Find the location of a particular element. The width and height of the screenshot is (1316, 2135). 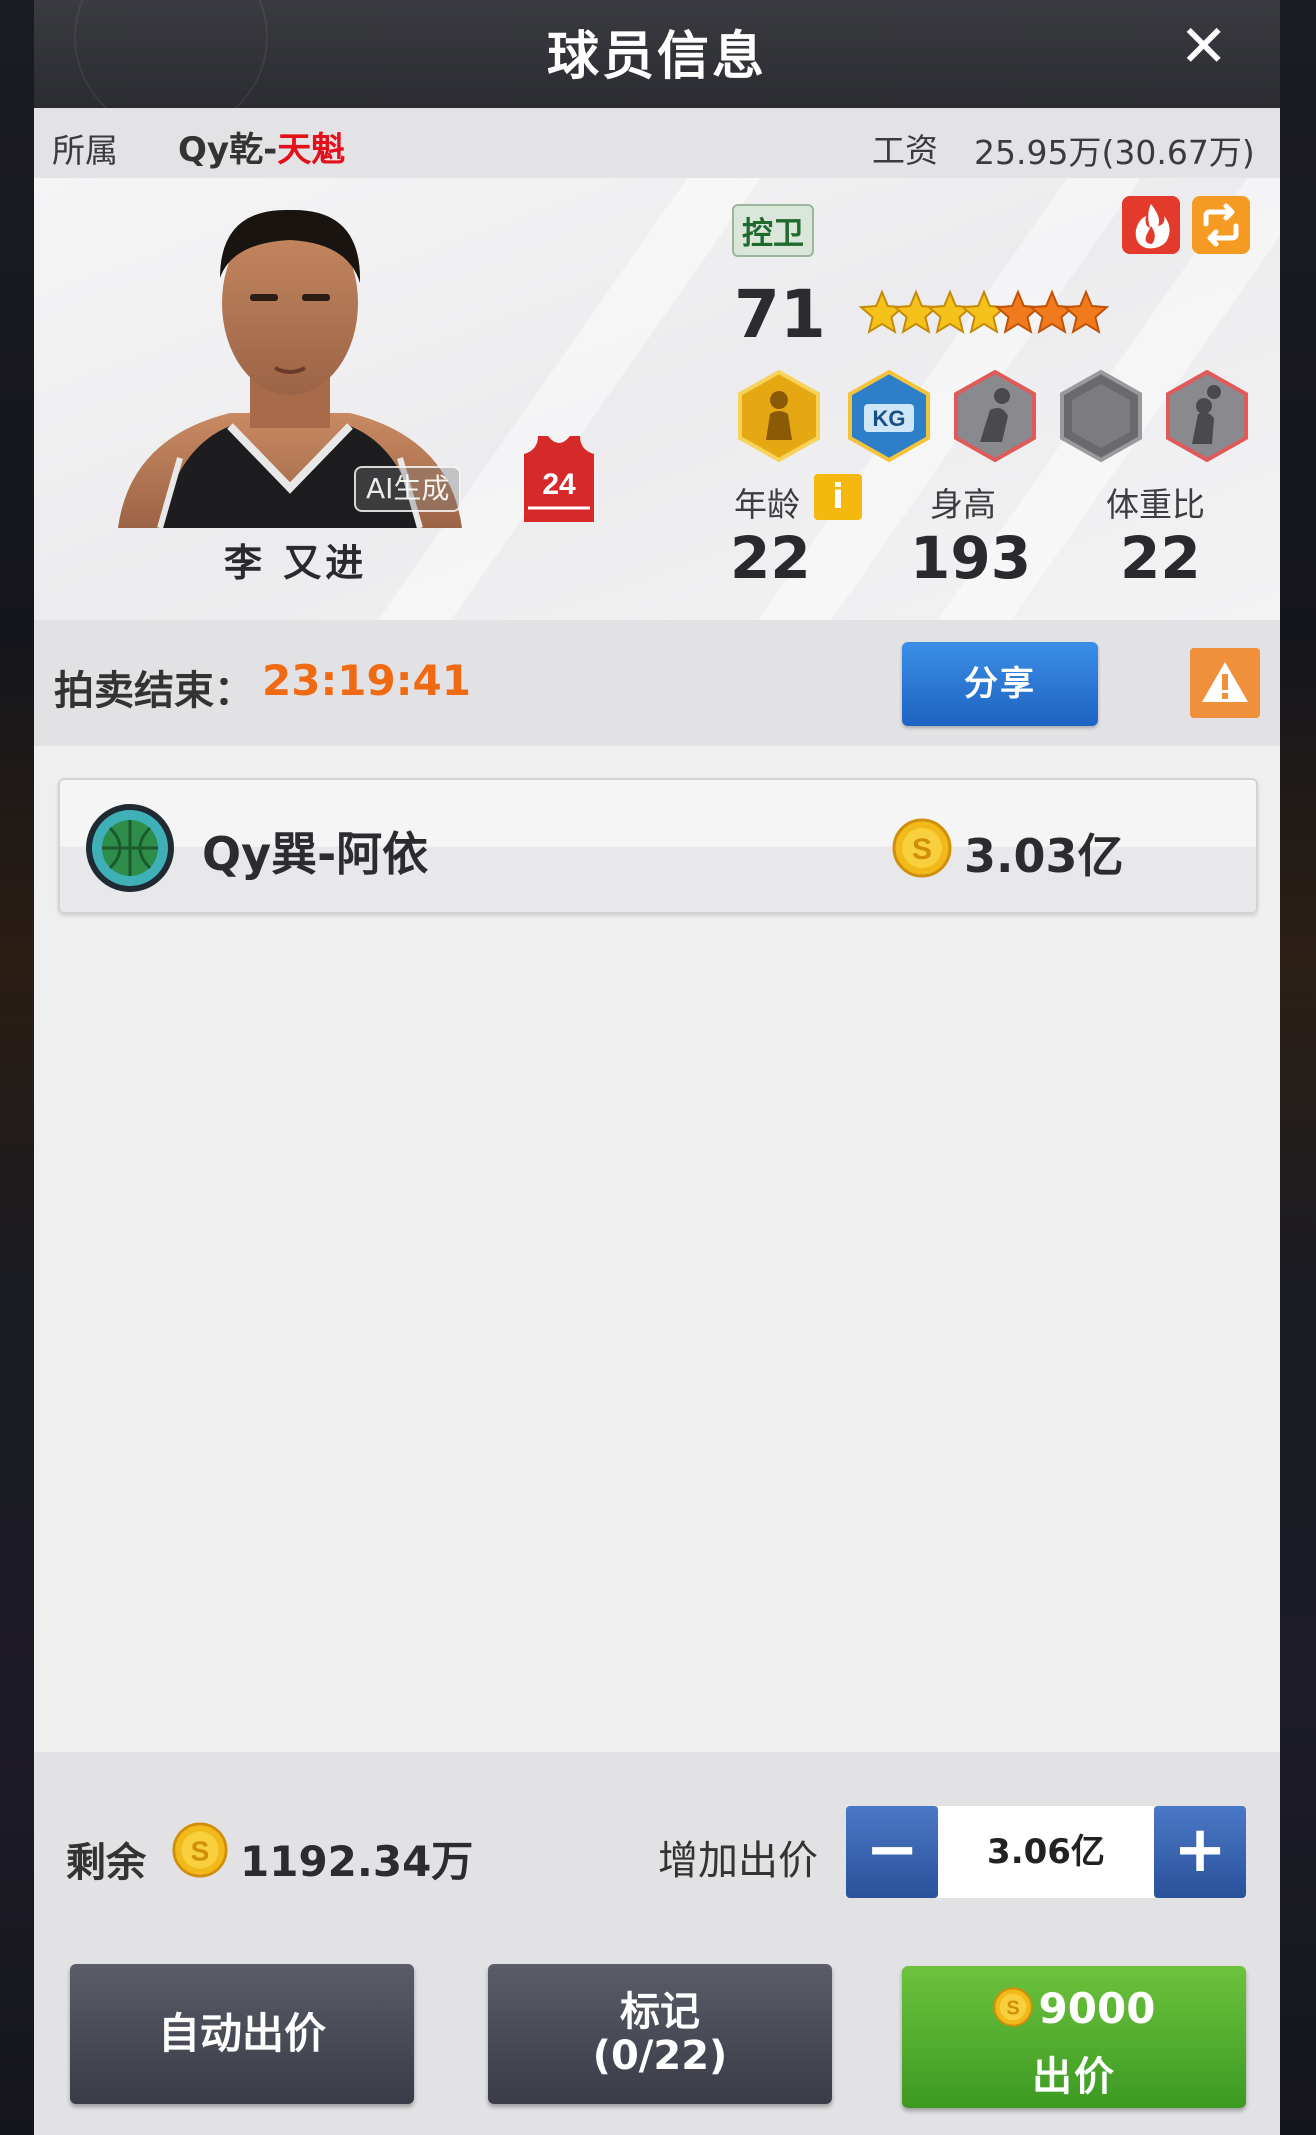

dialog-header: 球员信息 ✕ is located at coordinates (657, 67).